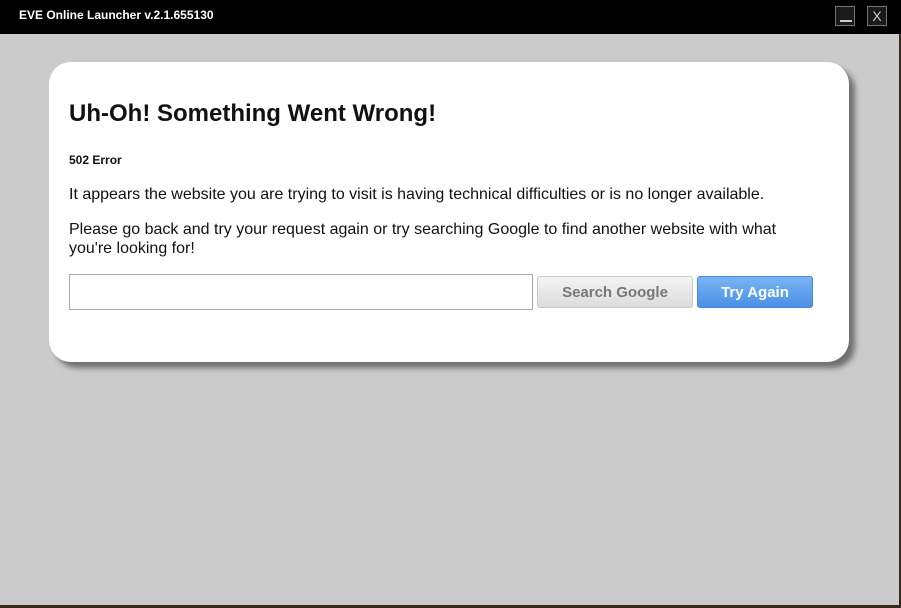 The width and height of the screenshot is (901, 608). I want to click on error-heading: Uh-Oh! Something Went Wrong!, so click(253, 113).